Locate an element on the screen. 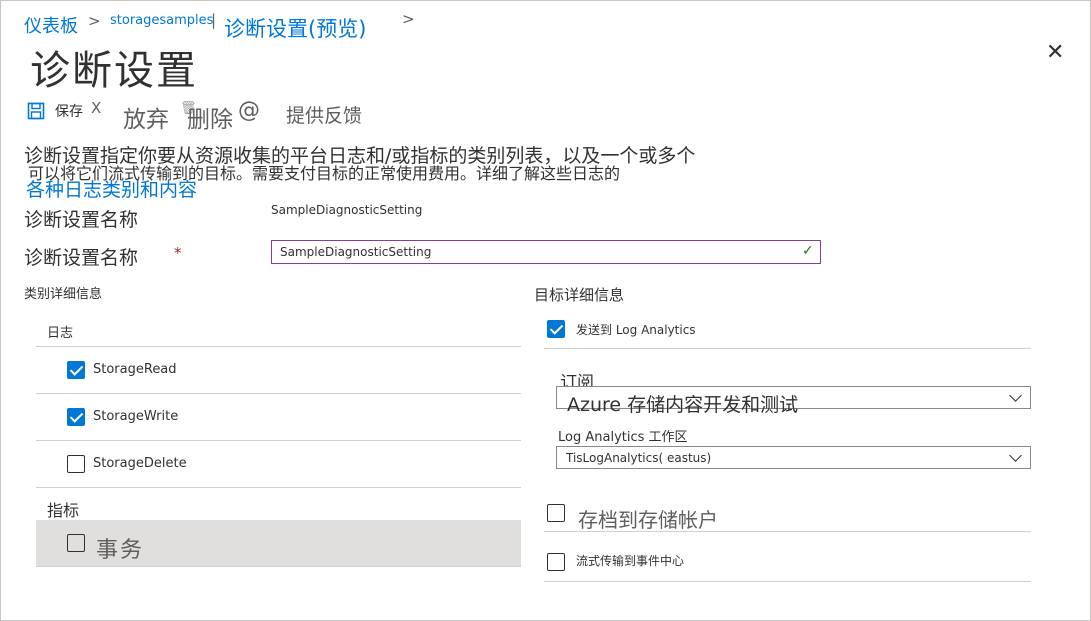 The image size is (1091, 621). save-icon is located at coordinates (36, 111).